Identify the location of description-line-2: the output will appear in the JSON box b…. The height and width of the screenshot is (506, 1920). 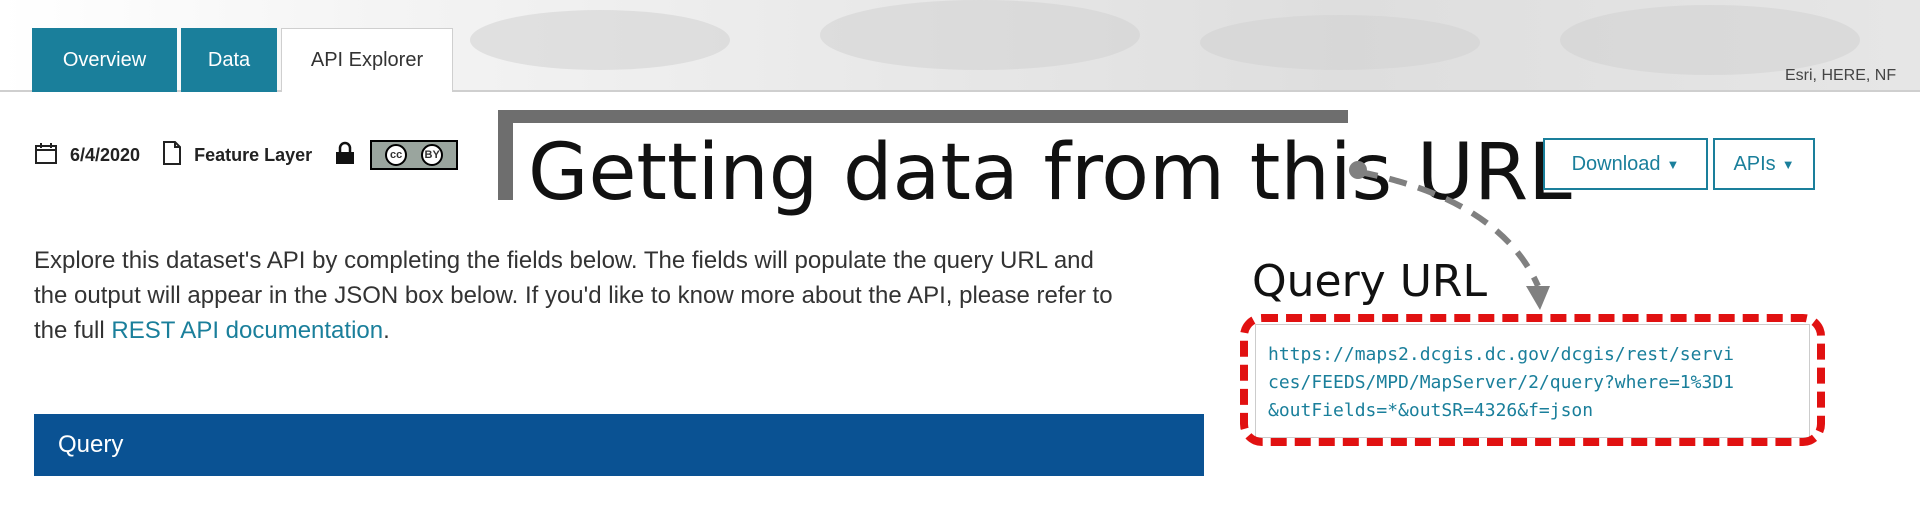
(573, 295).